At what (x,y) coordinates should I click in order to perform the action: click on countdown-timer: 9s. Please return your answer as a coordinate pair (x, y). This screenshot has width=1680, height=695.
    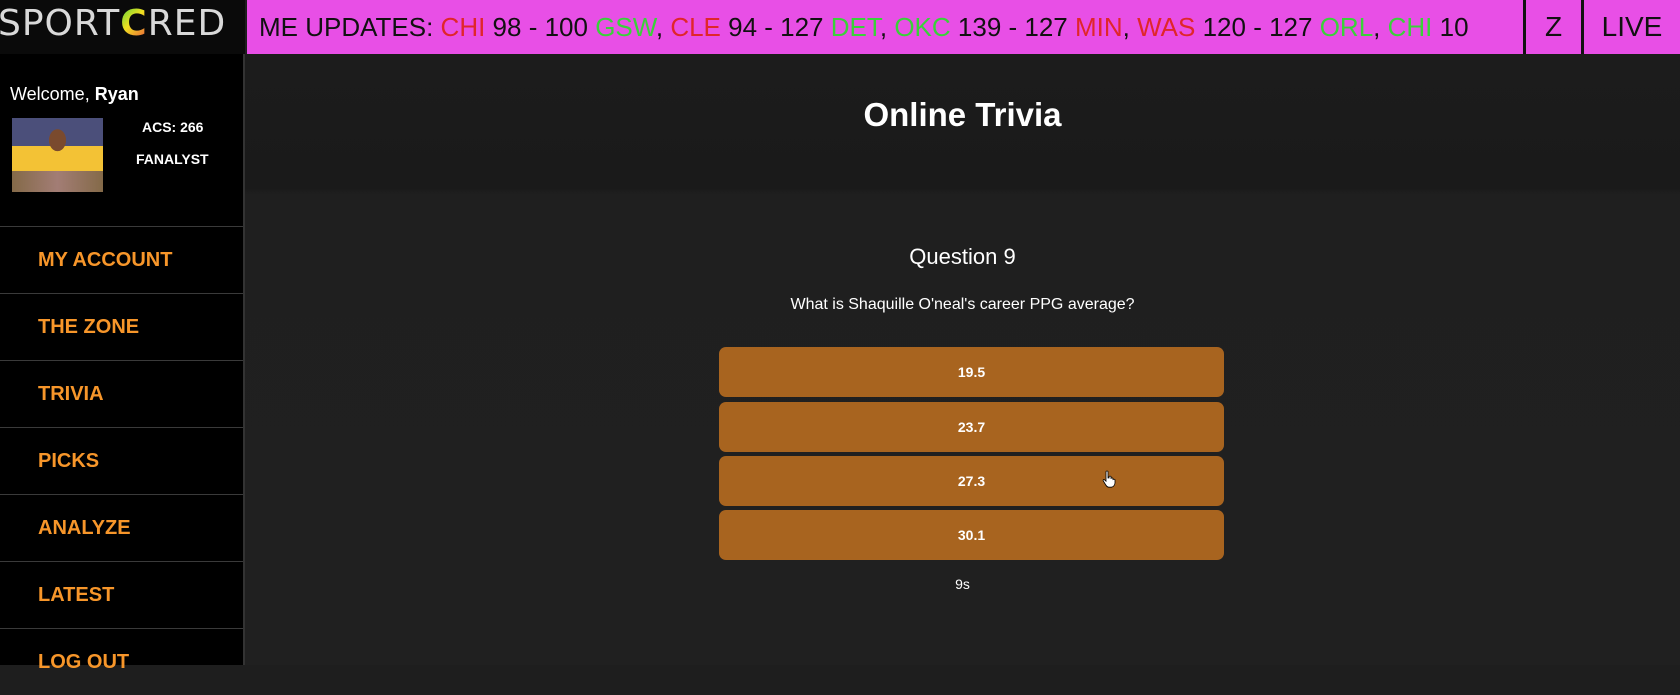
    Looking at the image, I should click on (962, 584).